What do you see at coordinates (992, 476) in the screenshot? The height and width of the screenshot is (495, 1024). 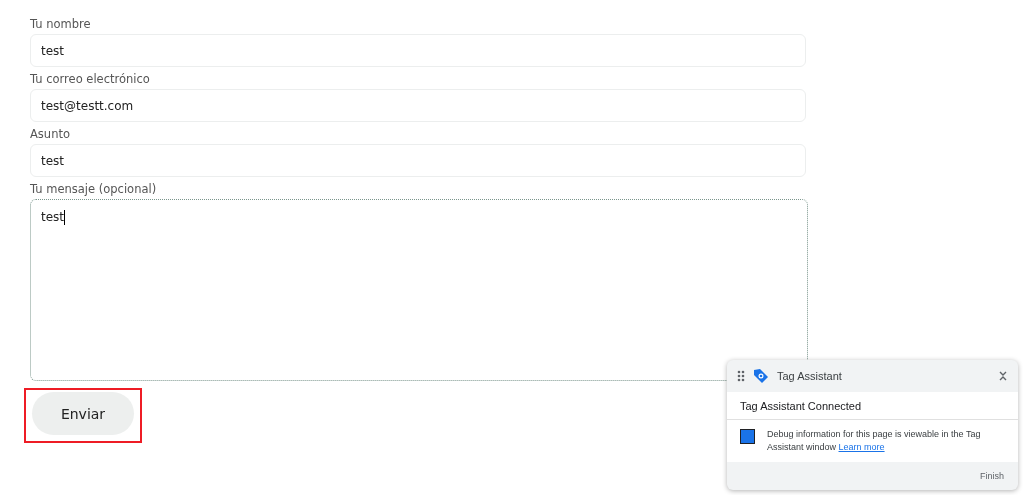 I see `finish-button: Finish` at bounding box center [992, 476].